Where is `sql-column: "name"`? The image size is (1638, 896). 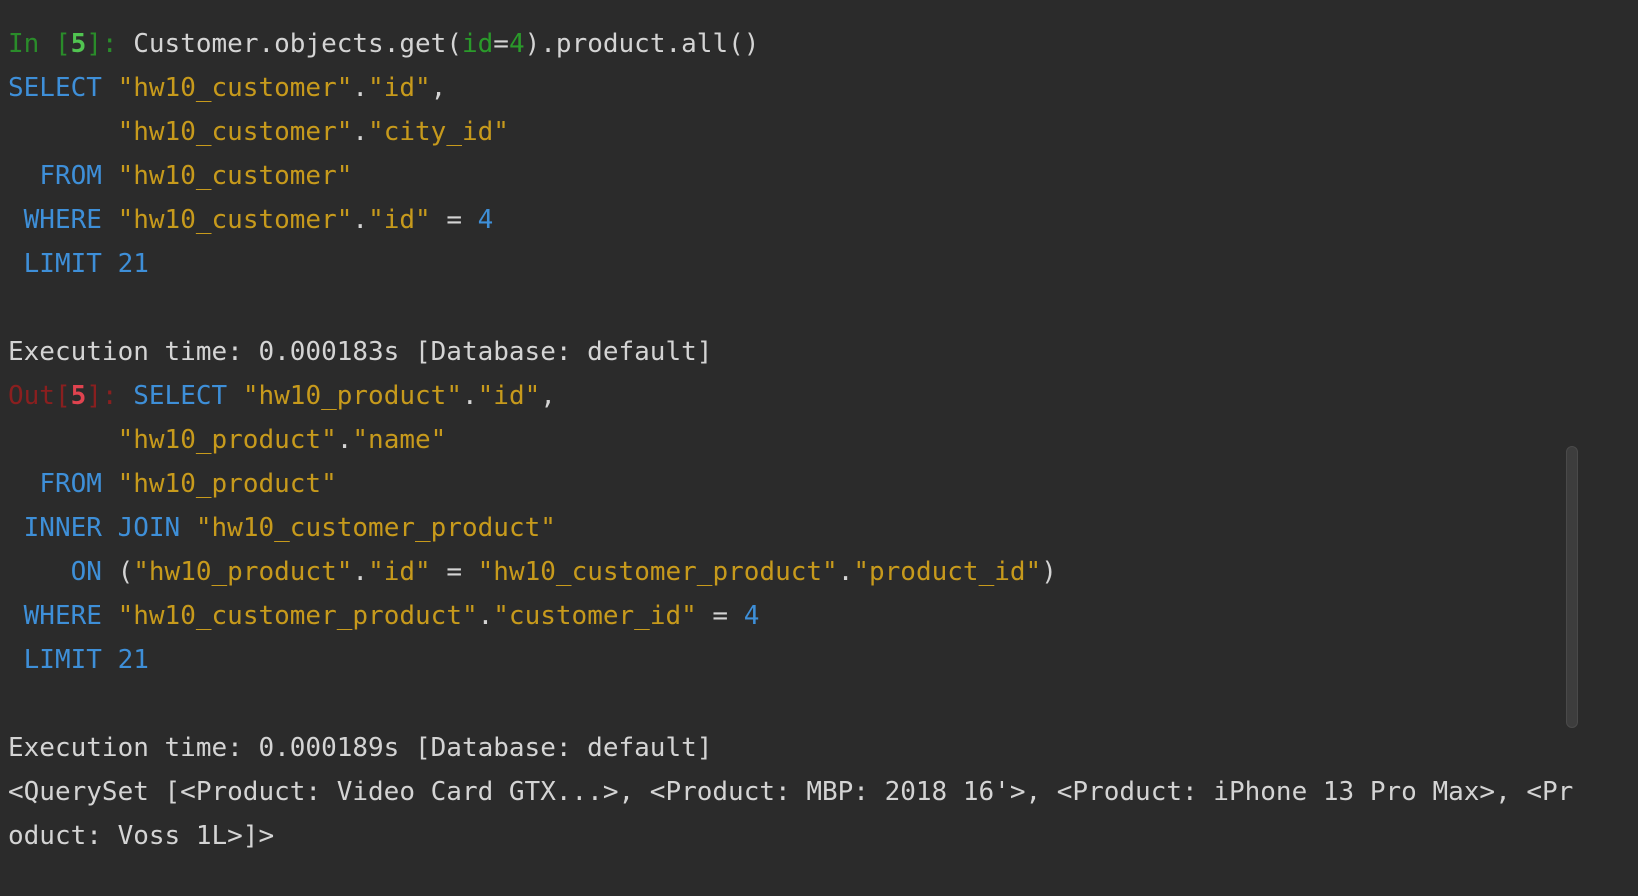
sql-column: "name" is located at coordinates (399, 440).